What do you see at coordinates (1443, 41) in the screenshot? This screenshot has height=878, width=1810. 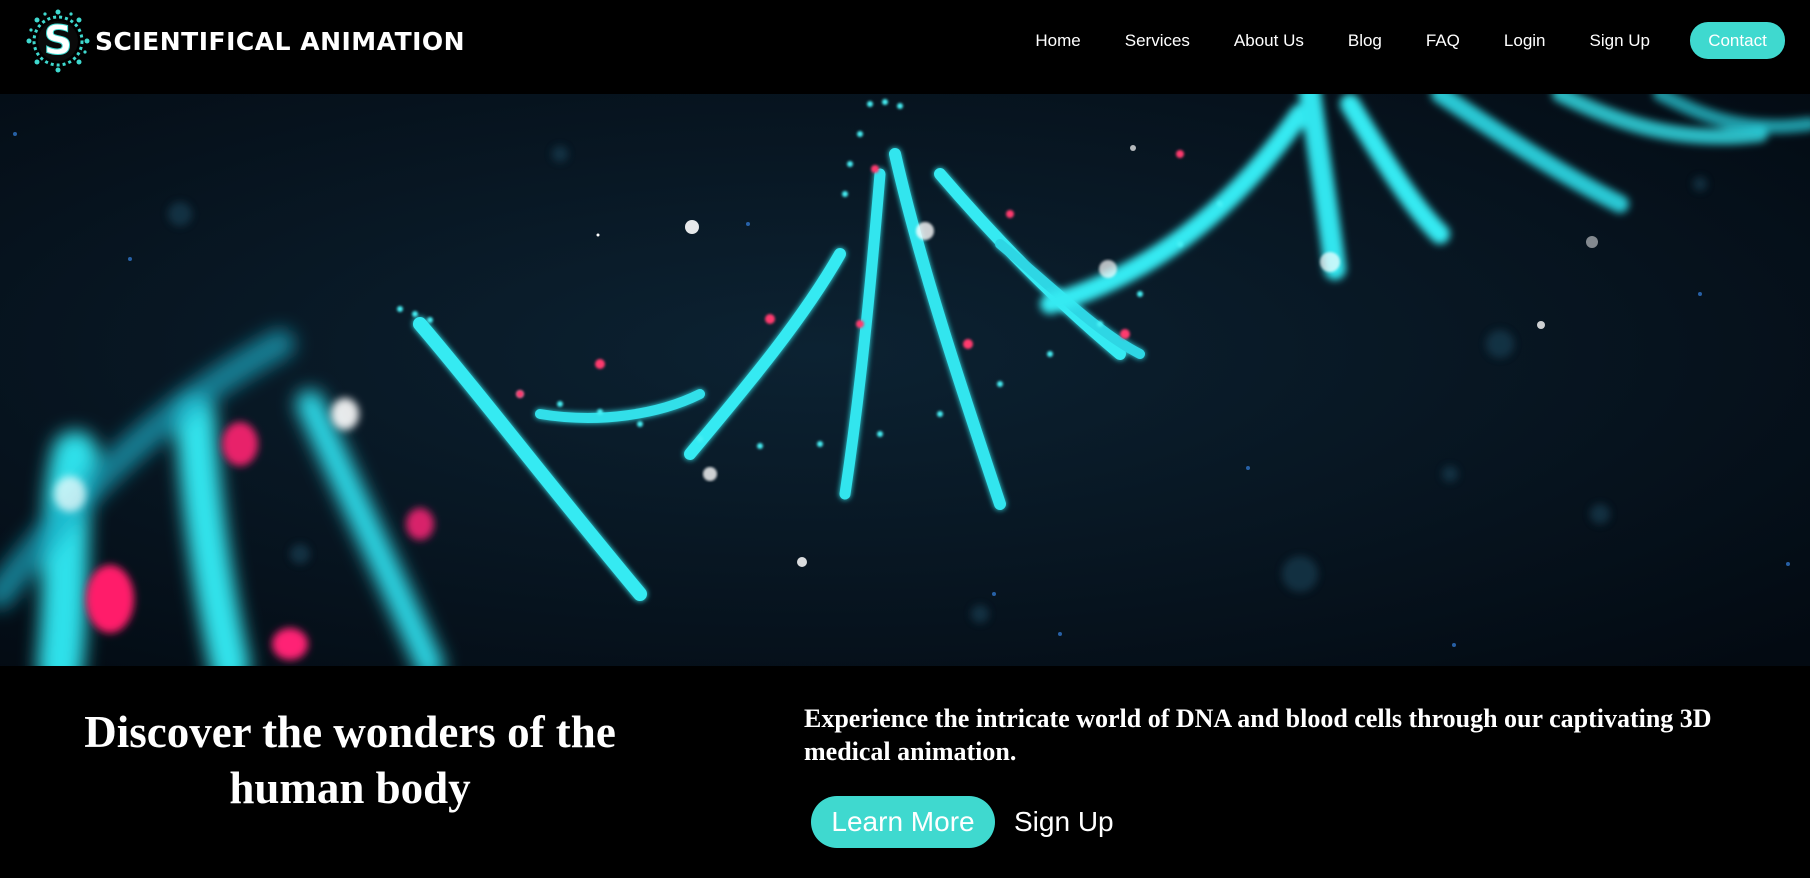 I see `nav-faq: FAQ` at bounding box center [1443, 41].